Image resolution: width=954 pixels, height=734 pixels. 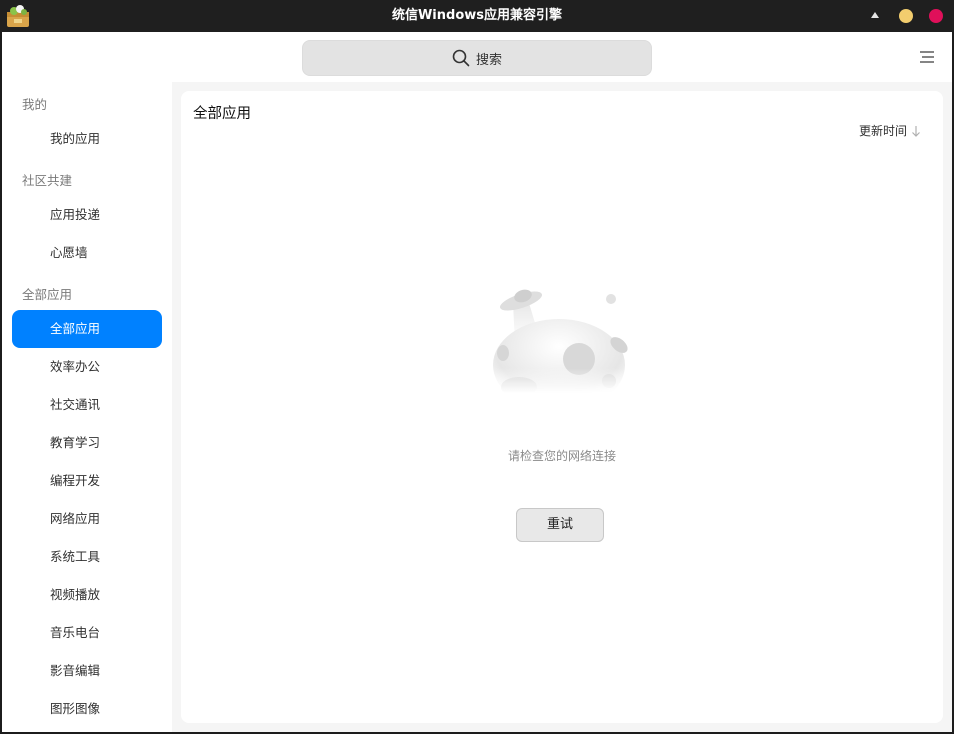 What do you see at coordinates (87, 139) in the screenshot?
I see `sidebar-item-my-apps: 我的应用` at bounding box center [87, 139].